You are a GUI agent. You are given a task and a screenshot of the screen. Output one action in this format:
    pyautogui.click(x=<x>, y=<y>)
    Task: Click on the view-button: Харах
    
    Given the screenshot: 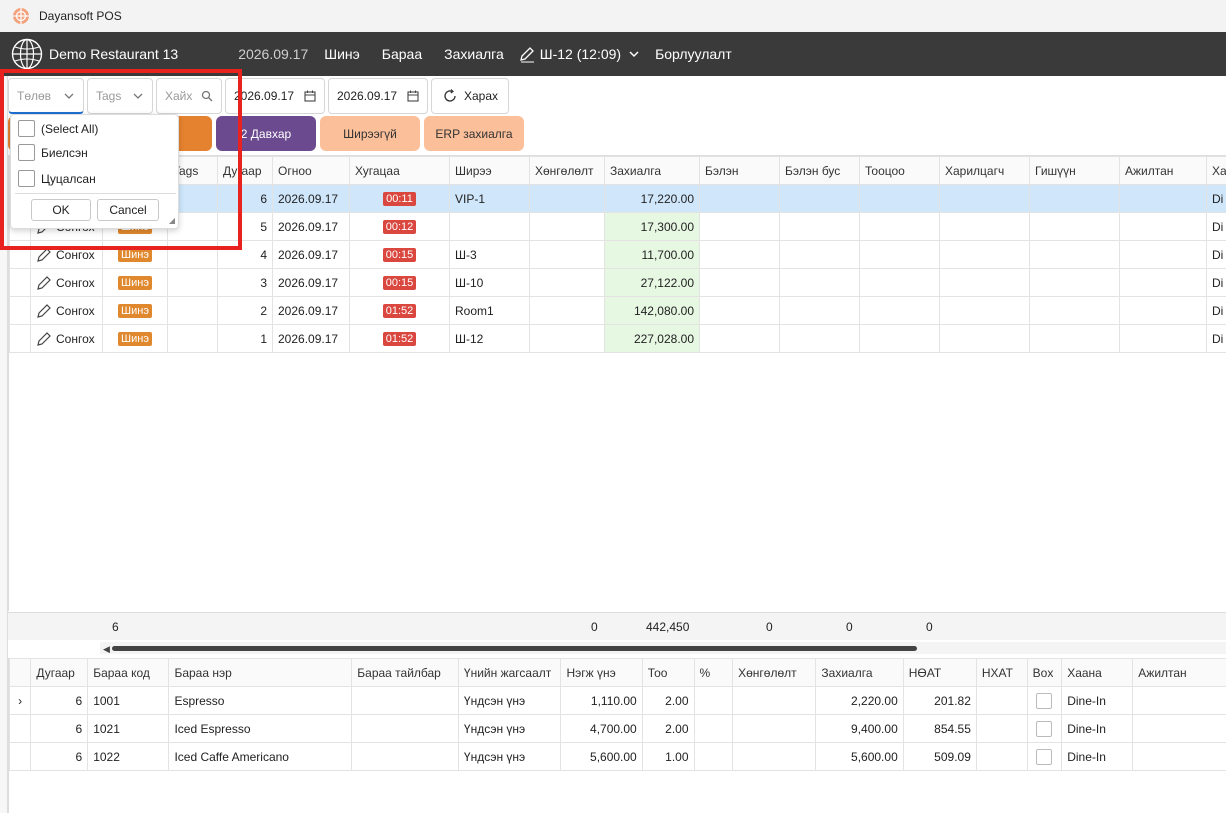 What is the action you would take?
    pyautogui.click(x=470, y=96)
    